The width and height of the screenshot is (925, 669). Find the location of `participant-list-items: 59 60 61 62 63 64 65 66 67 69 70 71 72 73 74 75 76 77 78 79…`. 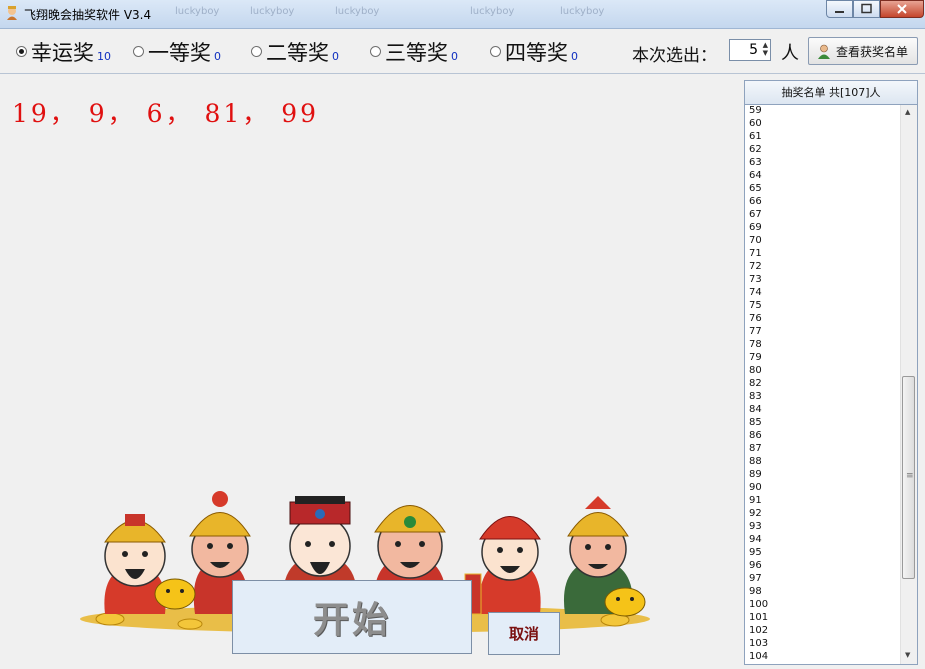

participant-list-items: 59 60 61 62 63 64 65 66 67 69 70 71 72 73 74 75 76 77 78 79… is located at coordinates (758, 384).